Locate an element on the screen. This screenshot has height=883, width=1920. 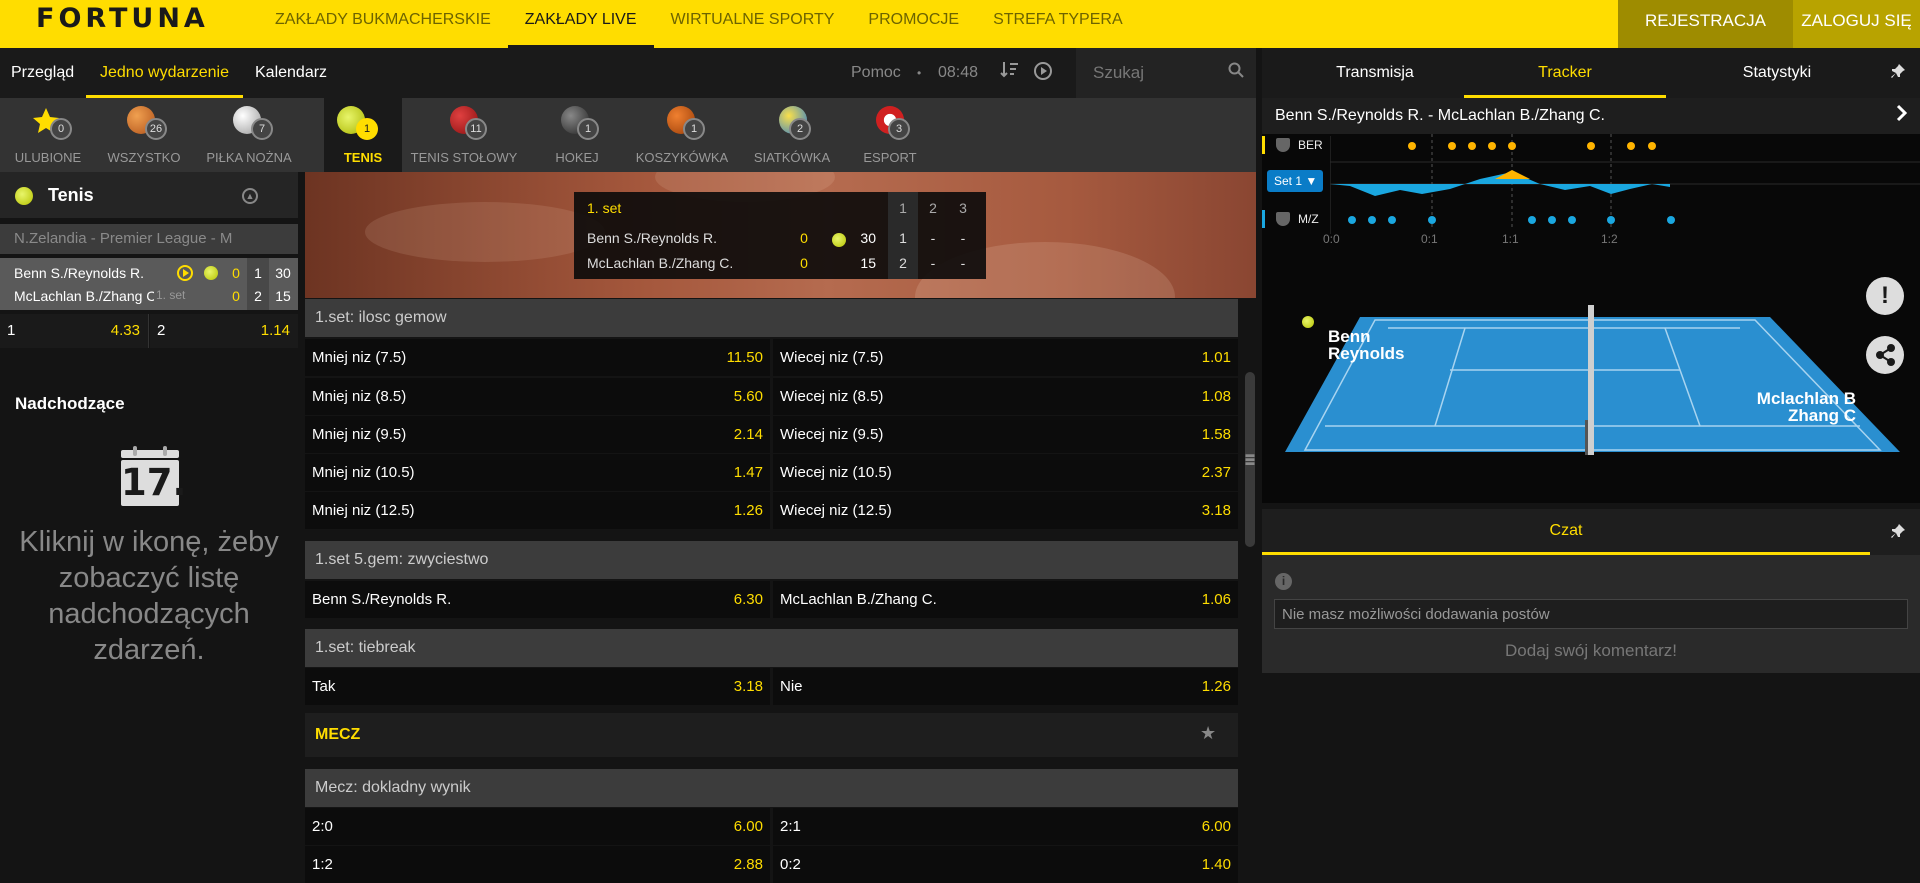
favorite-star-icon: ★ is located at coordinates (1208, 733).